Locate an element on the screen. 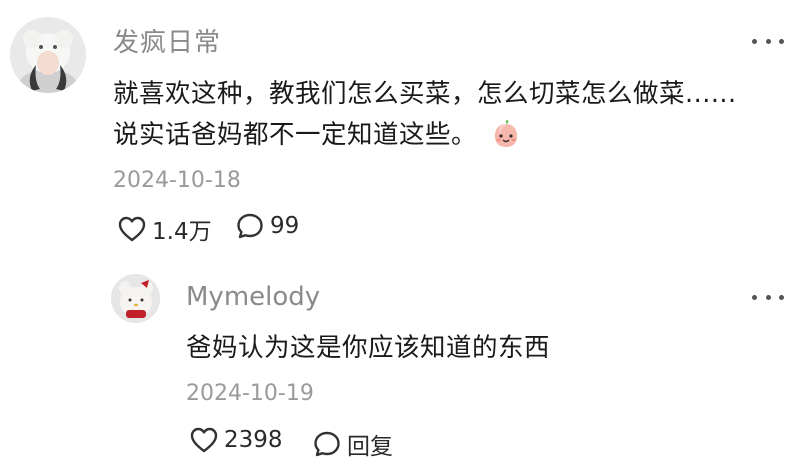 The height and width of the screenshot is (476, 810). comment-button: 99 is located at coordinates (267, 226).